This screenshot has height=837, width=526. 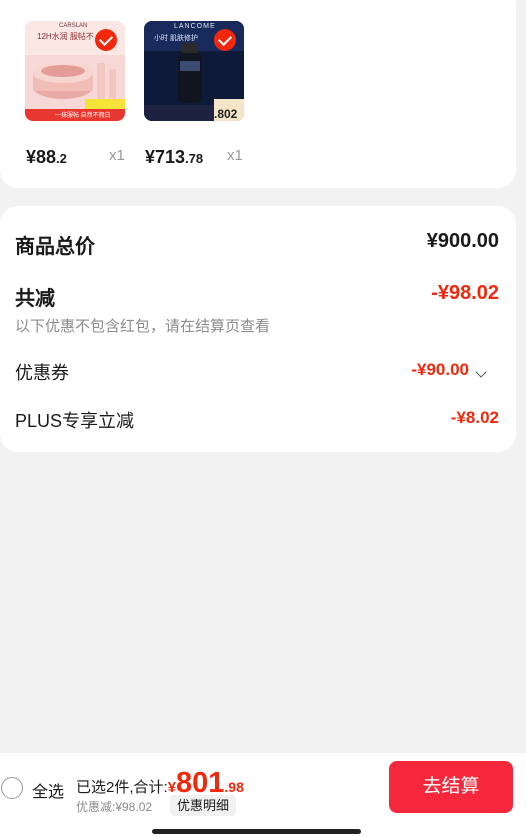 I want to click on coupon-value: -¥90.00, so click(x=440, y=370).